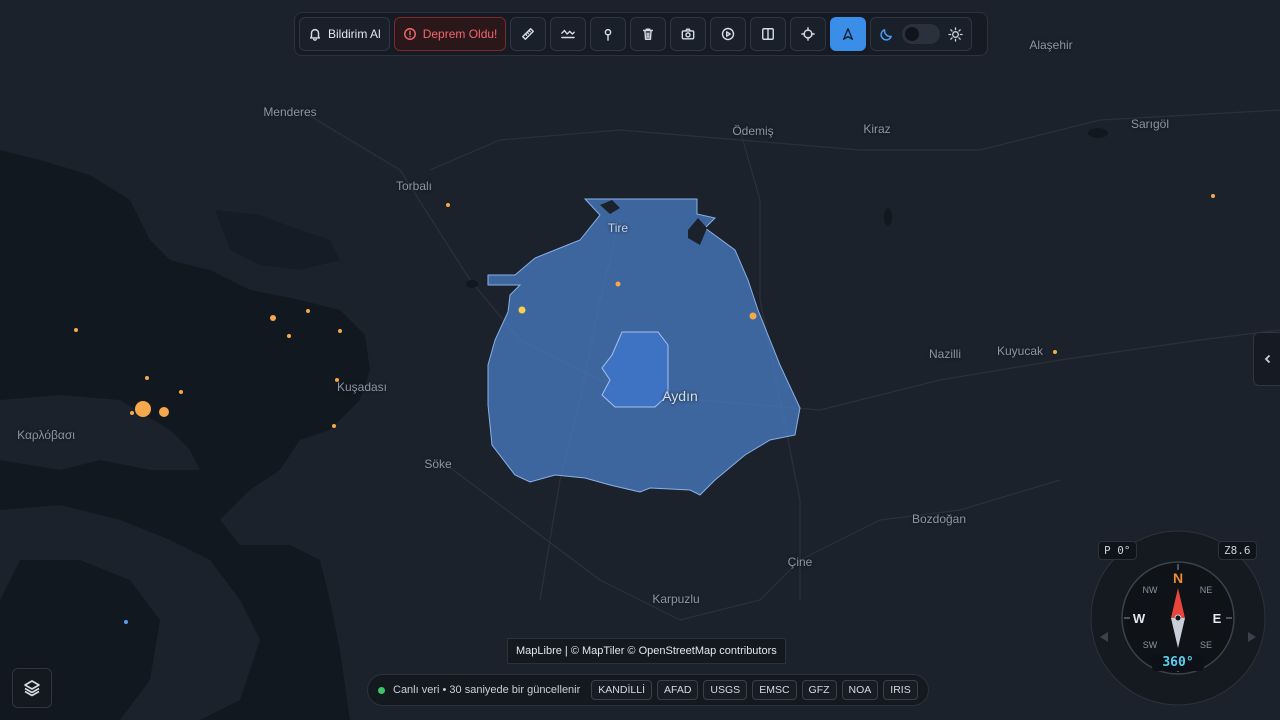  What do you see at coordinates (1020, 351) in the screenshot?
I see `place-label: Kuyucak` at bounding box center [1020, 351].